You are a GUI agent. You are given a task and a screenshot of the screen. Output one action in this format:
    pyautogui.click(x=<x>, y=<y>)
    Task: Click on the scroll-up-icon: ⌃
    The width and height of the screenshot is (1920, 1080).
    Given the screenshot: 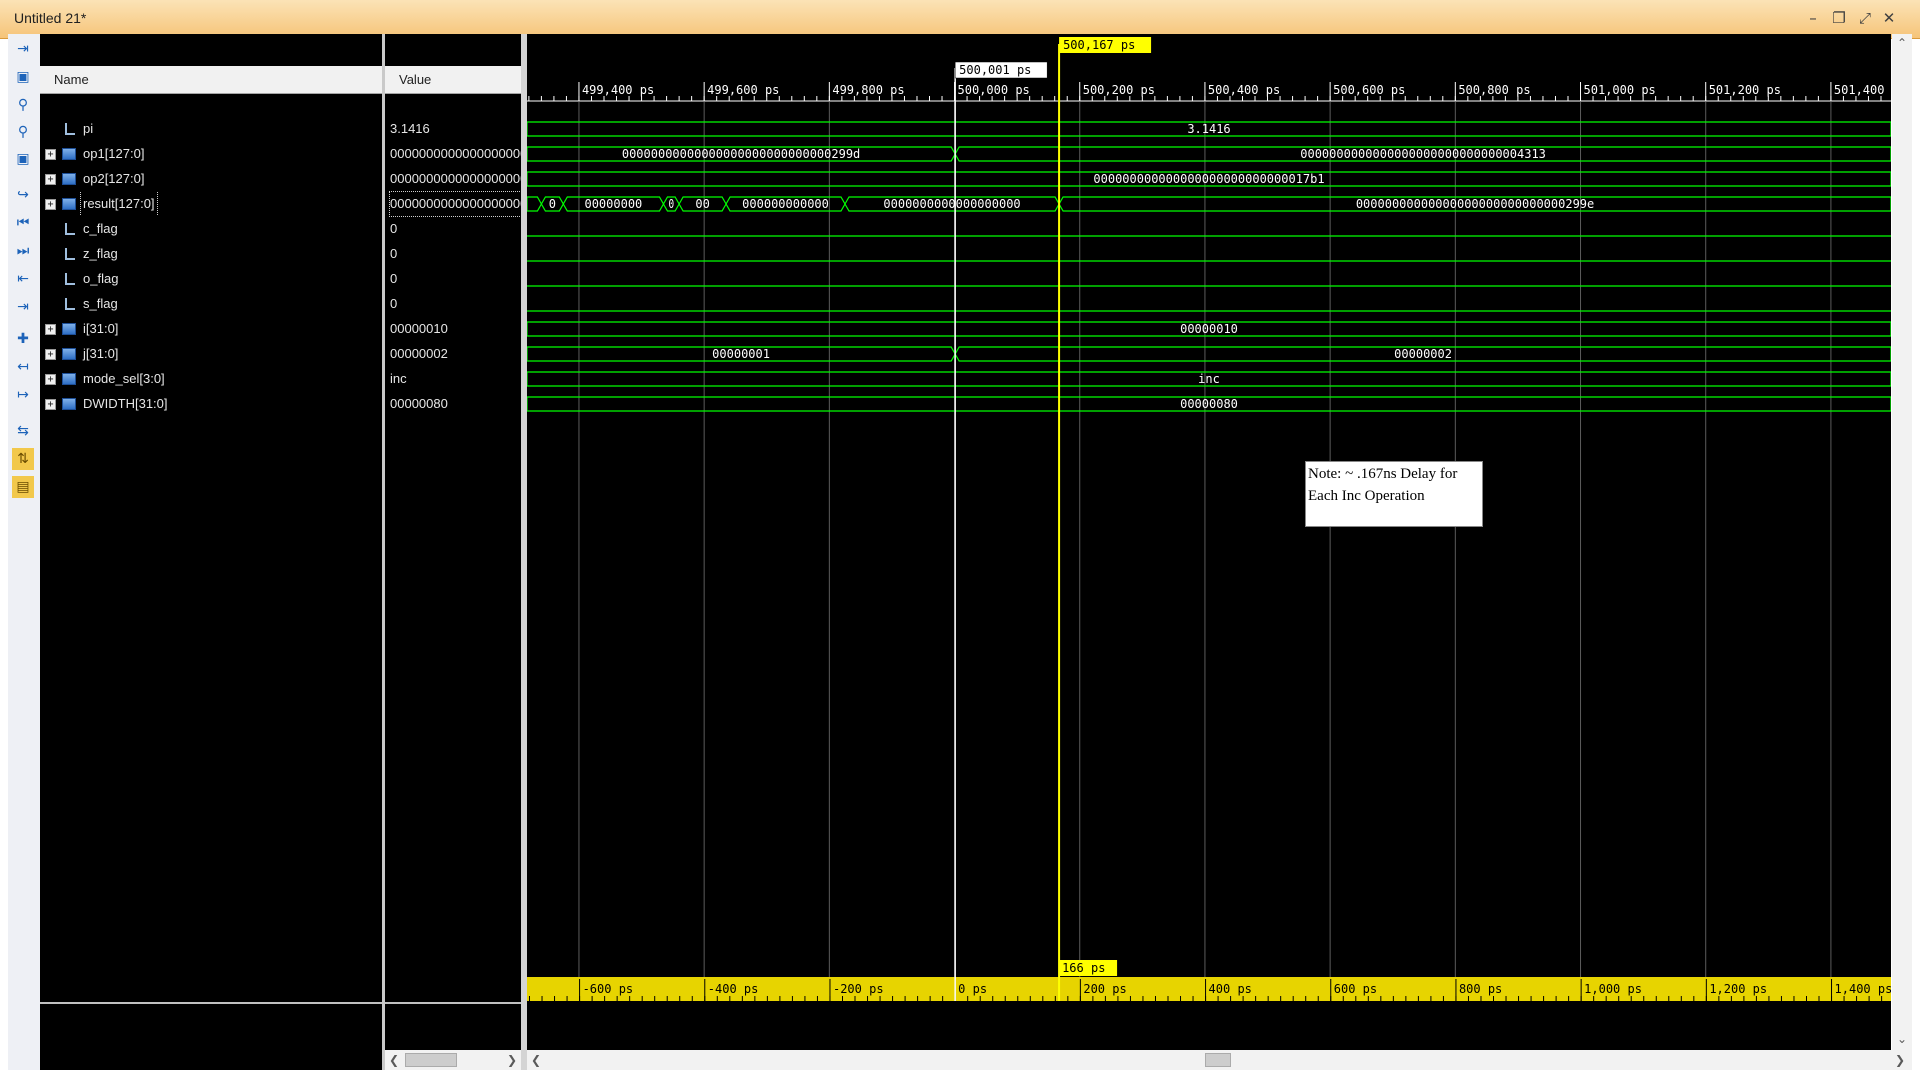 What is the action you would take?
    pyautogui.click(x=1902, y=43)
    